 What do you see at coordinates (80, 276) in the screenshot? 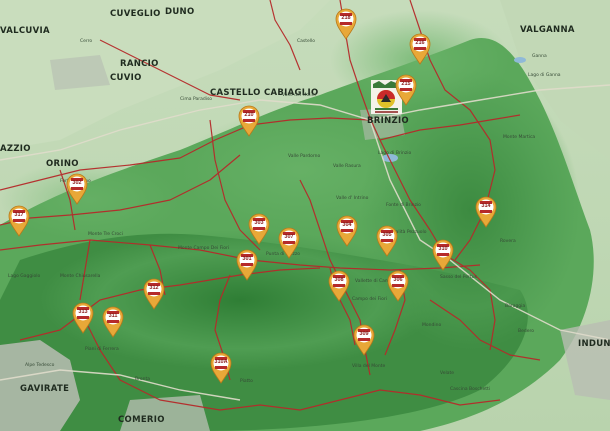
I see `place-label: Monte Chiusarella` at bounding box center [80, 276].